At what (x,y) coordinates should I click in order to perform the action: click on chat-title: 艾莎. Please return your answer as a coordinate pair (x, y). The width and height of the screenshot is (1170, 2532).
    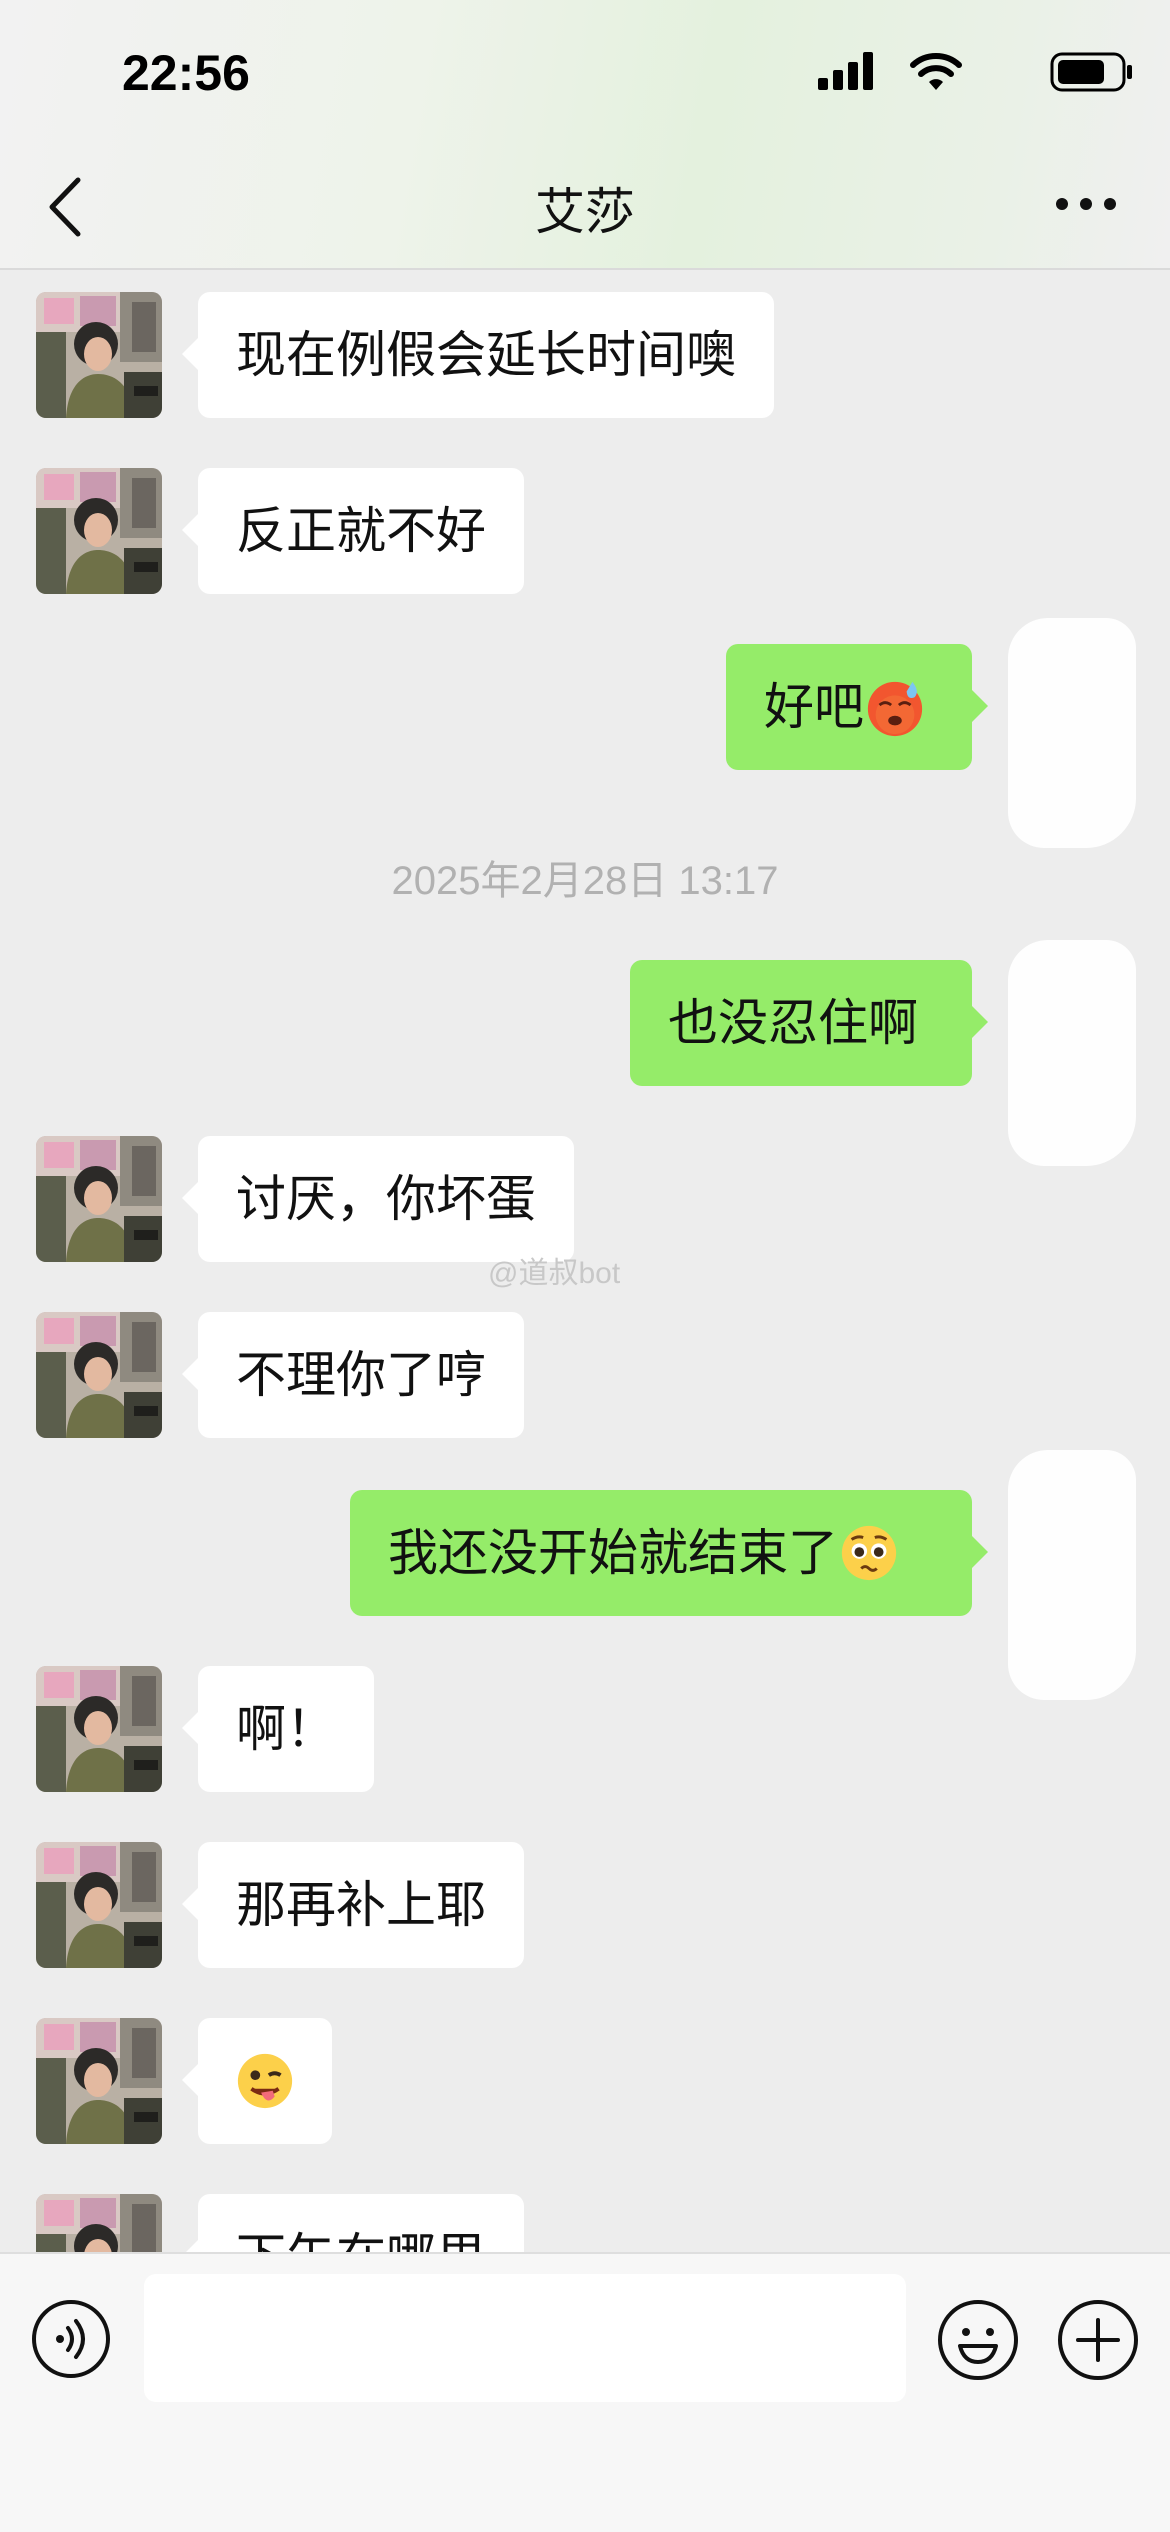
    Looking at the image, I should click on (585, 212).